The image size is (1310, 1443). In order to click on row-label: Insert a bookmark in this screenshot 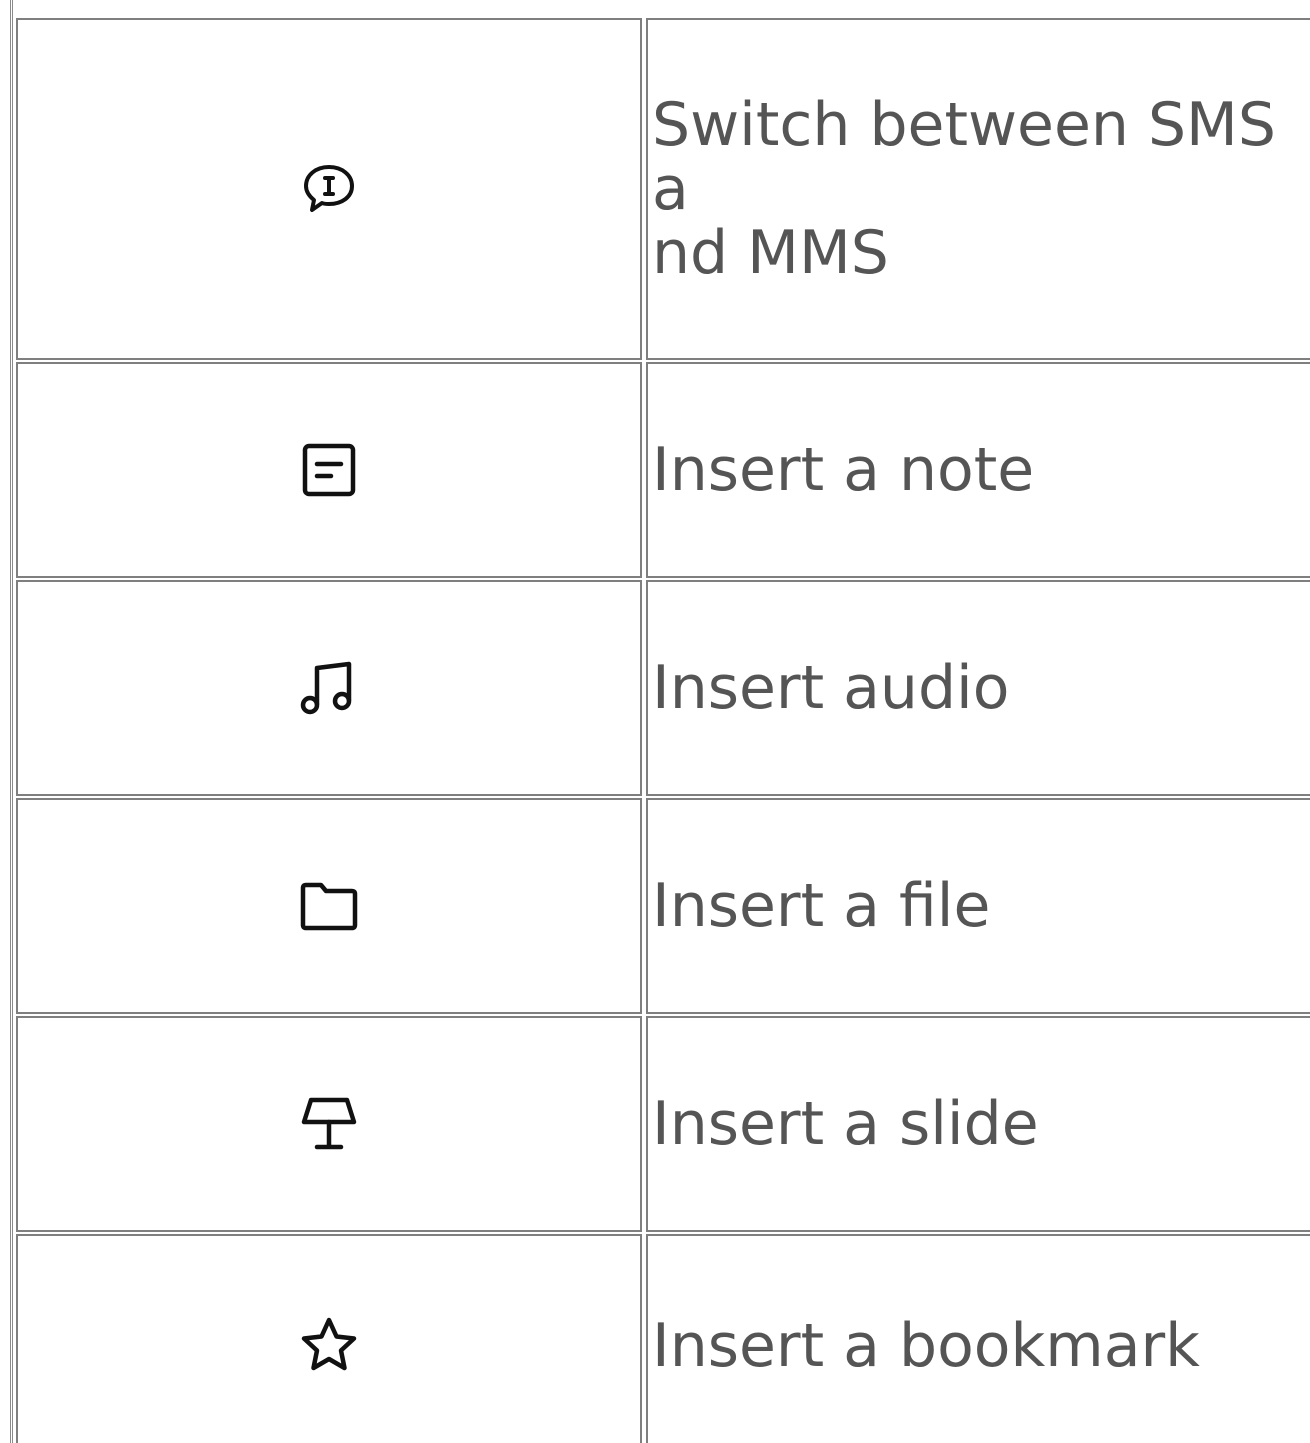, I will do `click(926, 1346)`.